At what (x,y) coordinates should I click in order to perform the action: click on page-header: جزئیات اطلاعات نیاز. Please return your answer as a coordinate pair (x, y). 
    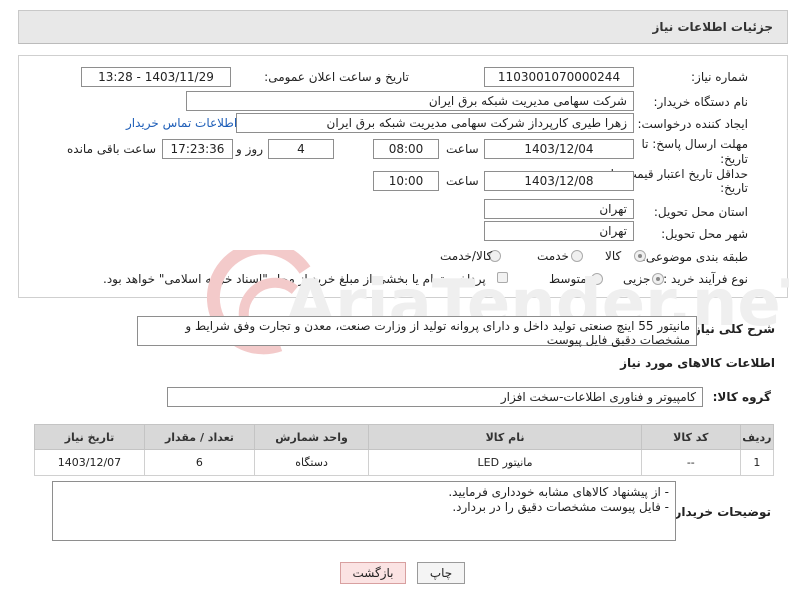
    Looking at the image, I should click on (403, 27).